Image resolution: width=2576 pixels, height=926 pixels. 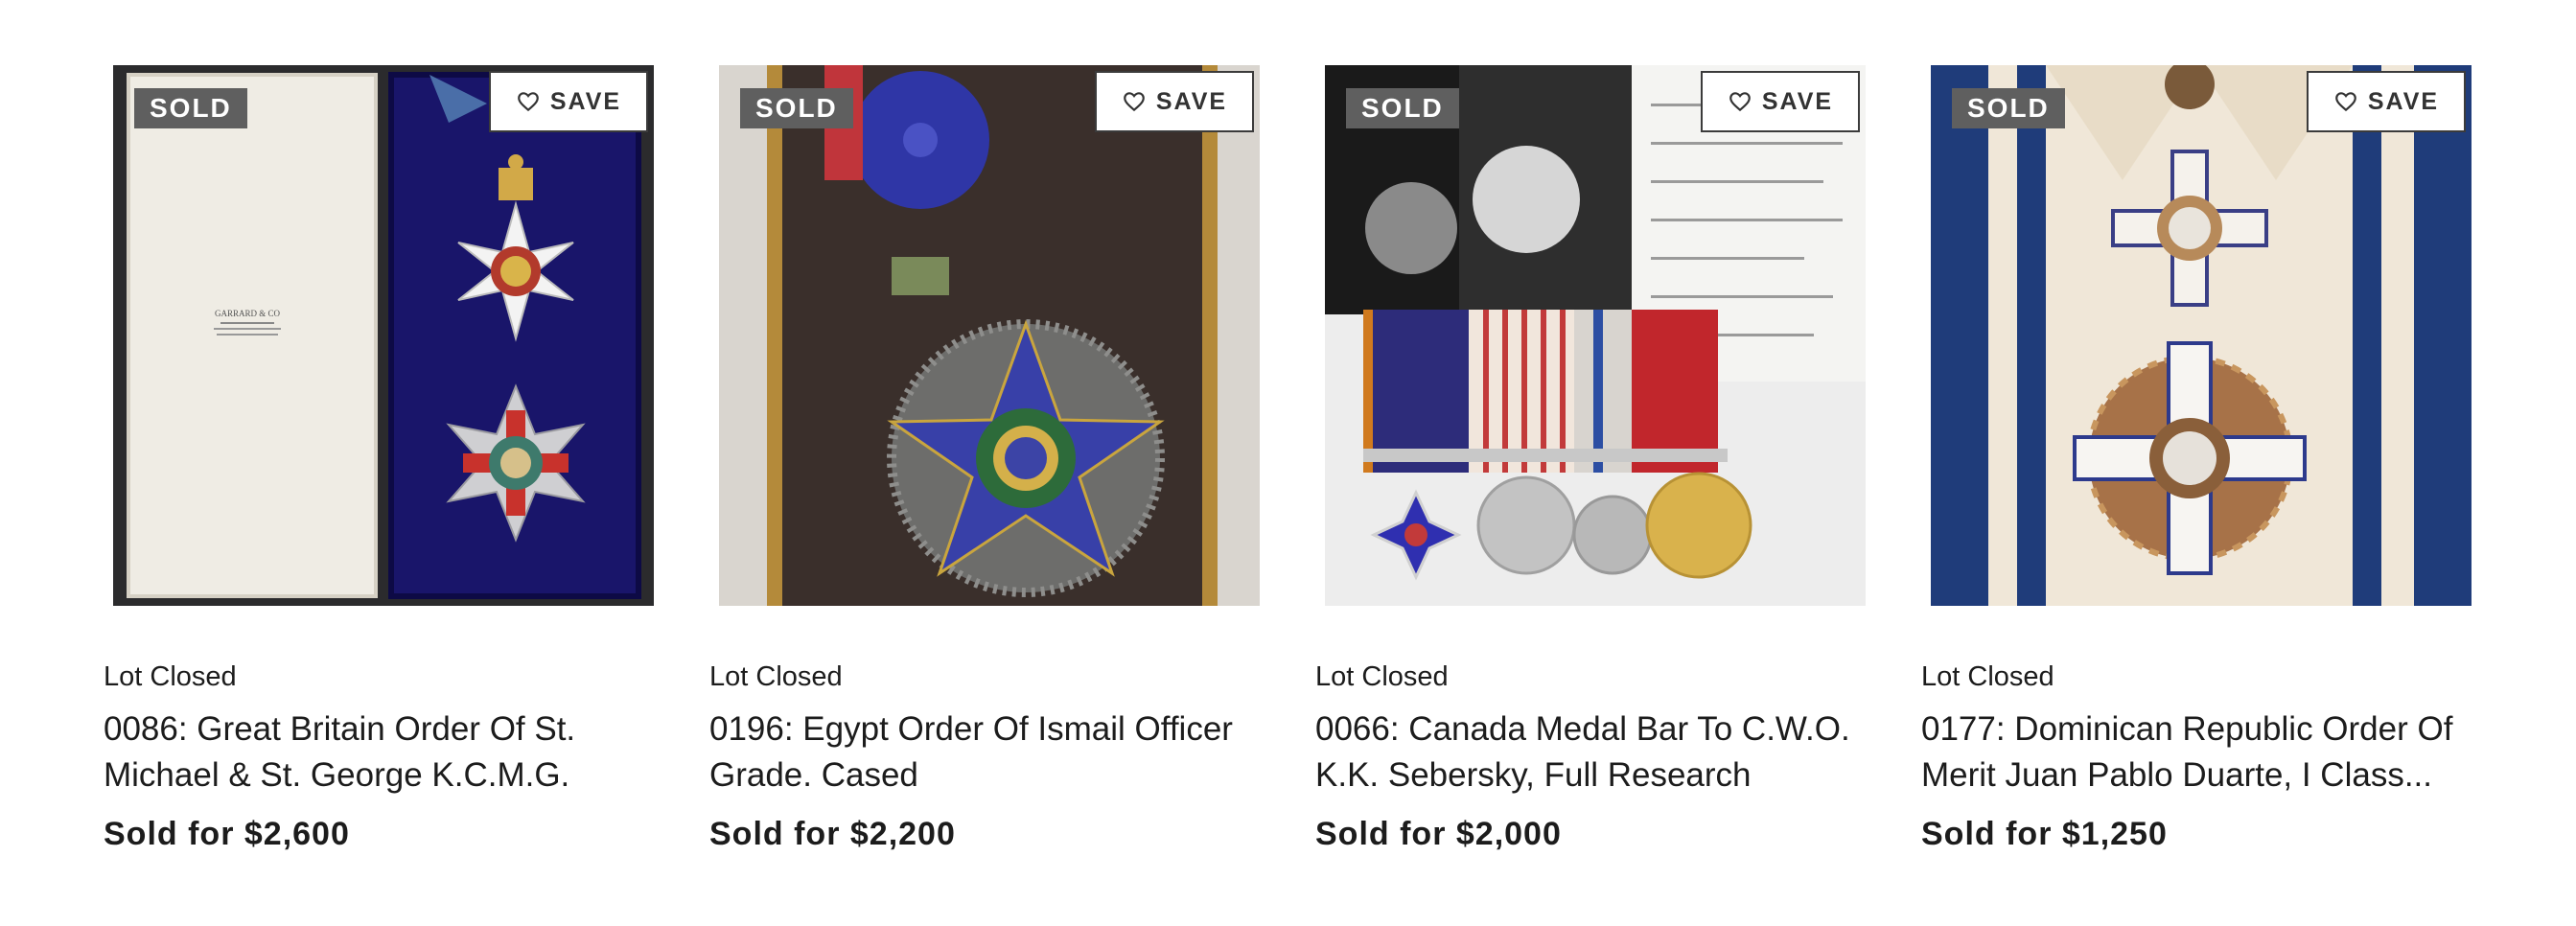 I want to click on lot-photo-medal-bar, so click(x=1596, y=335).